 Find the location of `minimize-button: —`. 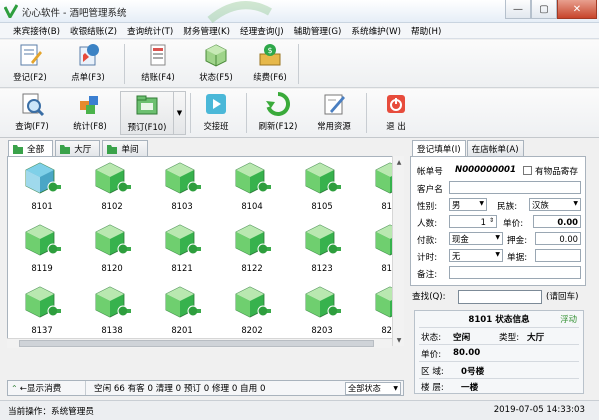

minimize-button: — is located at coordinates (518, 9).